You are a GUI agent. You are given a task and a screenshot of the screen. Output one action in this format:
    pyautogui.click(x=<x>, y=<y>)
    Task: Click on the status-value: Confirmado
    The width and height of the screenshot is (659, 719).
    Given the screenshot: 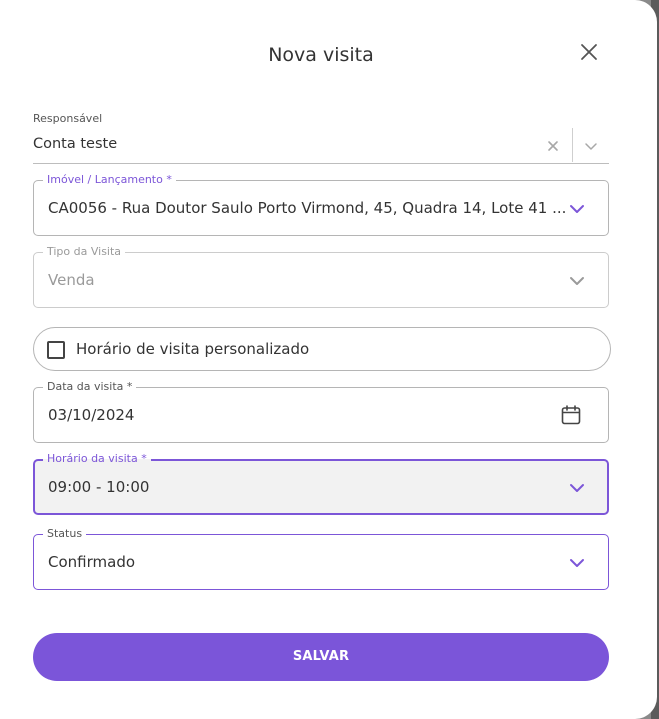 What is the action you would take?
    pyautogui.click(x=92, y=562)
    